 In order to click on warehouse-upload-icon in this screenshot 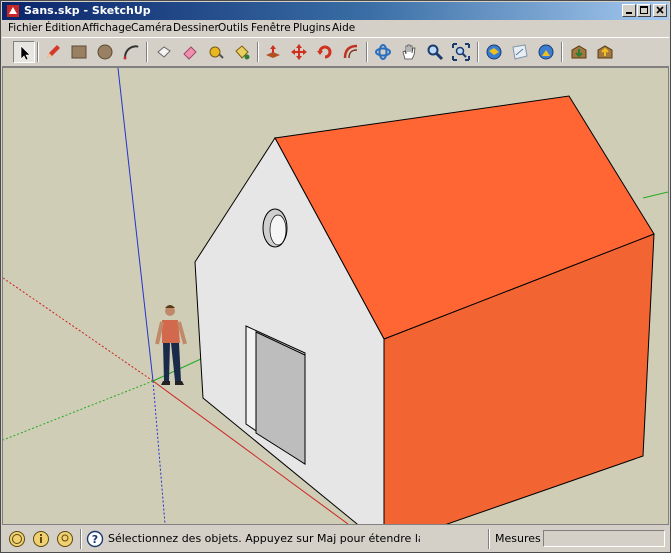, I will do `click(605, 52)`.